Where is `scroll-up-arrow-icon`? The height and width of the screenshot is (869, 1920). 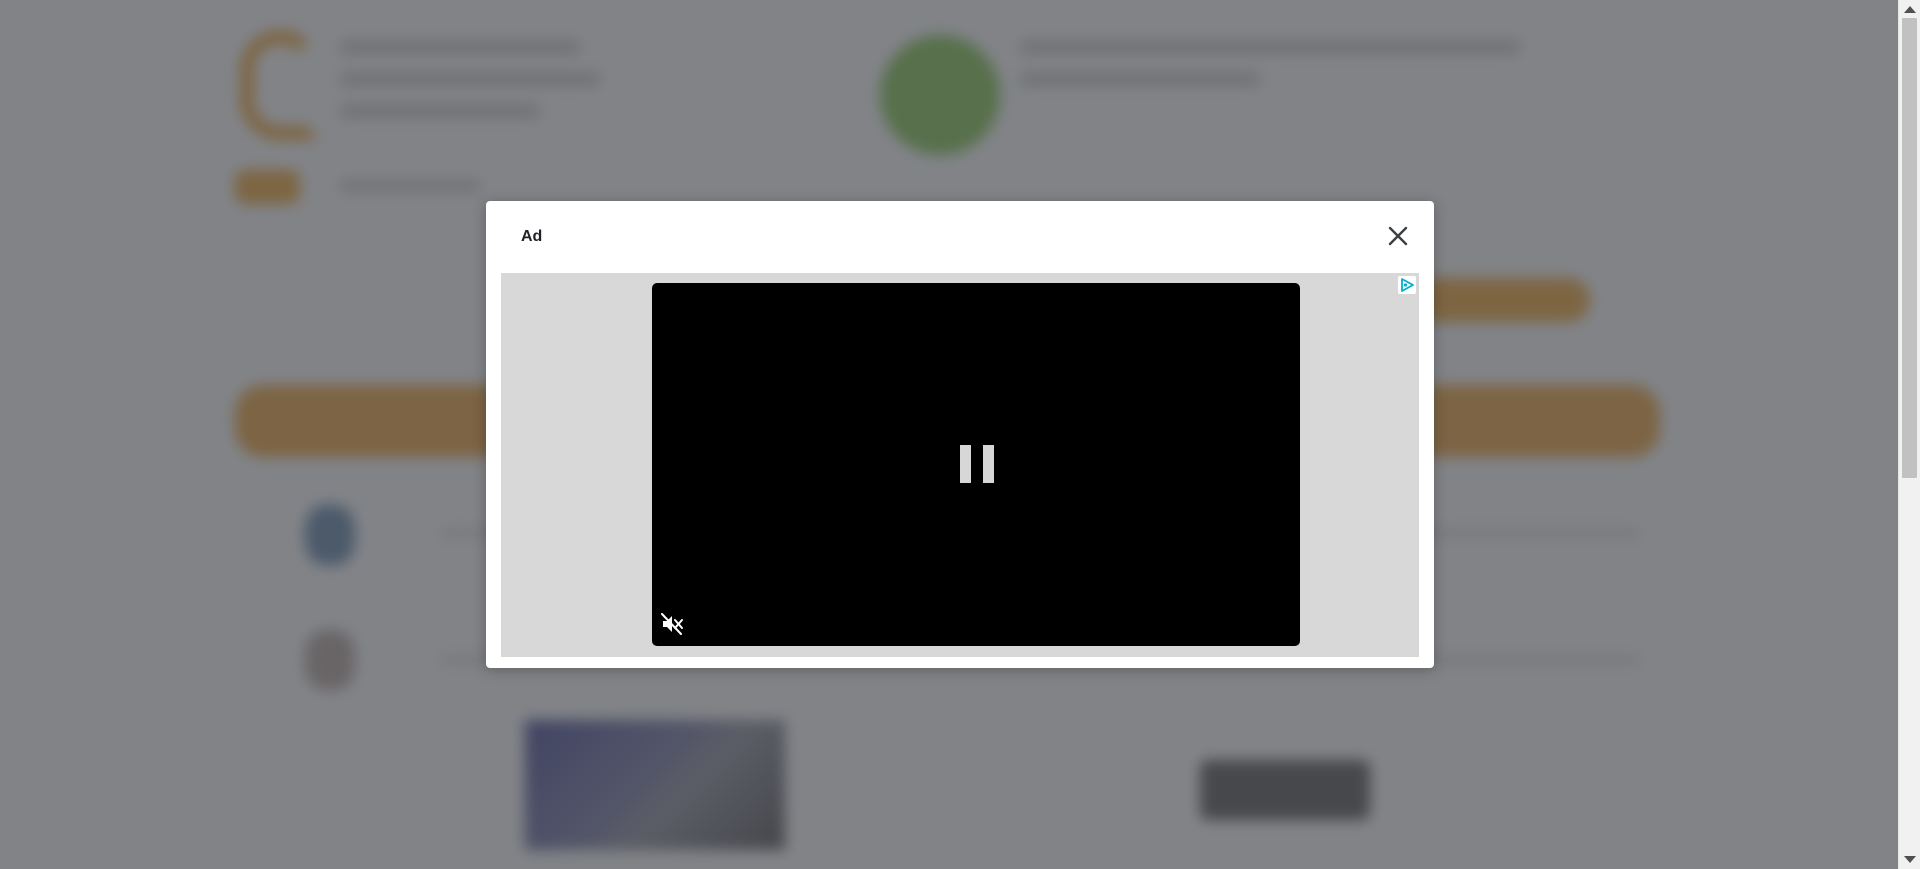
scroll-up-arrow-icon is located at coordinates (1910, 9).